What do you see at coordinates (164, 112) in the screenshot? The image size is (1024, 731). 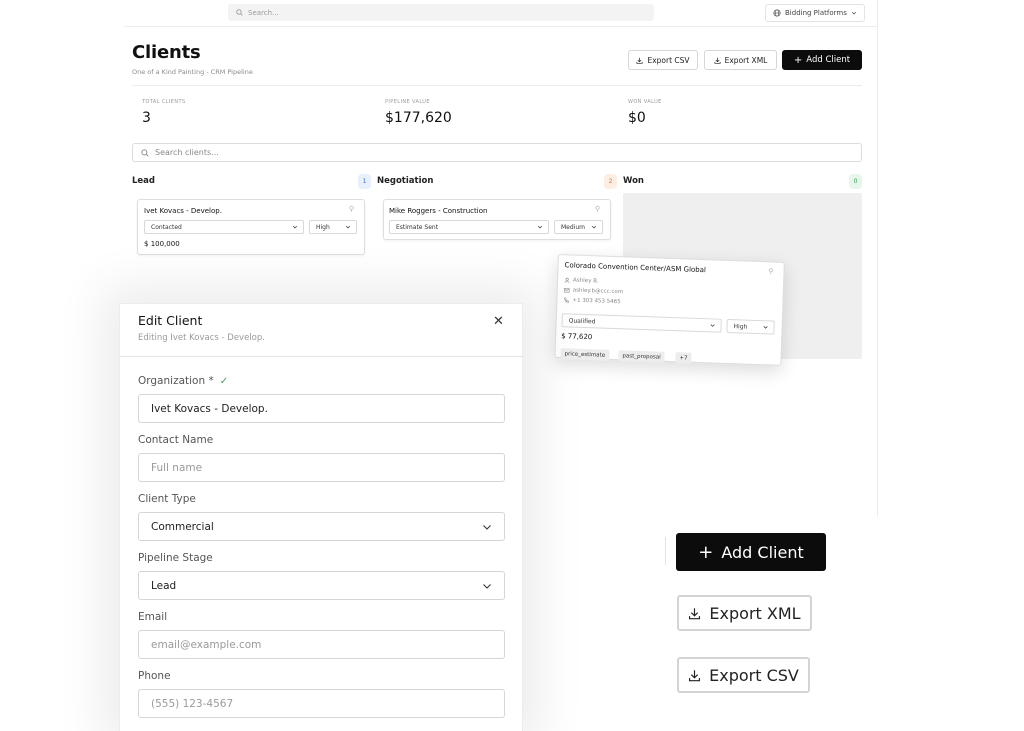 I see `stat-total-clients: TOTAL CLIENTS 3` at bounding box center [164, 112].